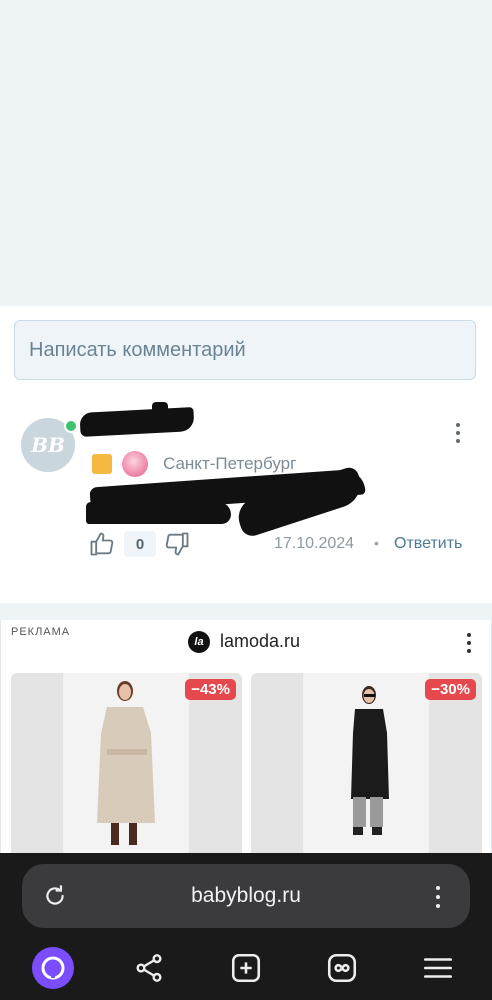 This screenshot has width=492, height=1000. What do you see at coordinates (199, 642) in the screenshot?
I see `lamoda-logo-icon: la` at bounding box center [199, 642].